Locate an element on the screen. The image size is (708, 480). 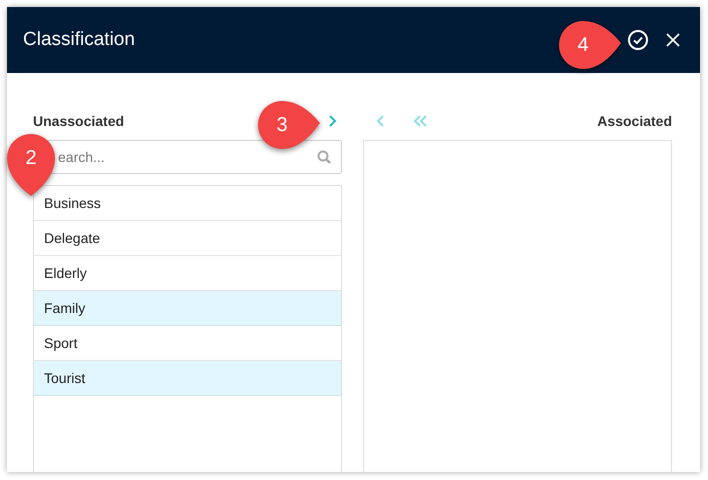
associated-label: Associated is located at coordinates (634, 121).